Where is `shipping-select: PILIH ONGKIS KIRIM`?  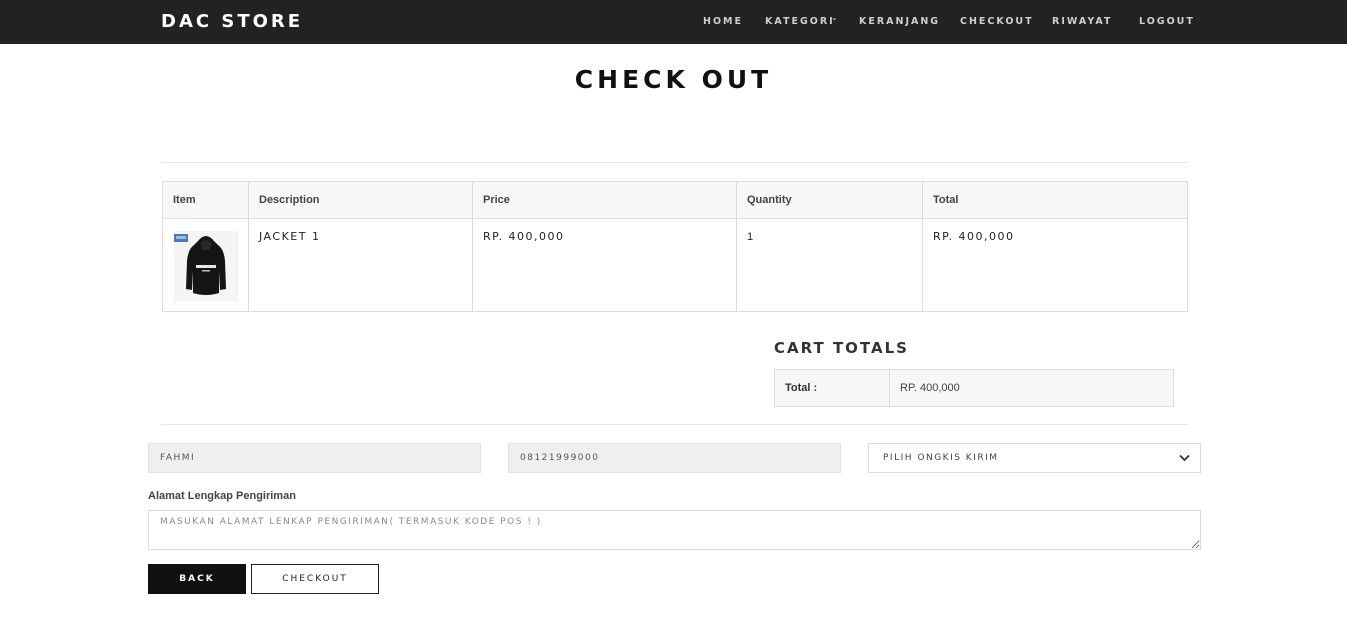 shipping-select: PILIH ONGKIS KIRIM is located at coordinates (1034, 458).